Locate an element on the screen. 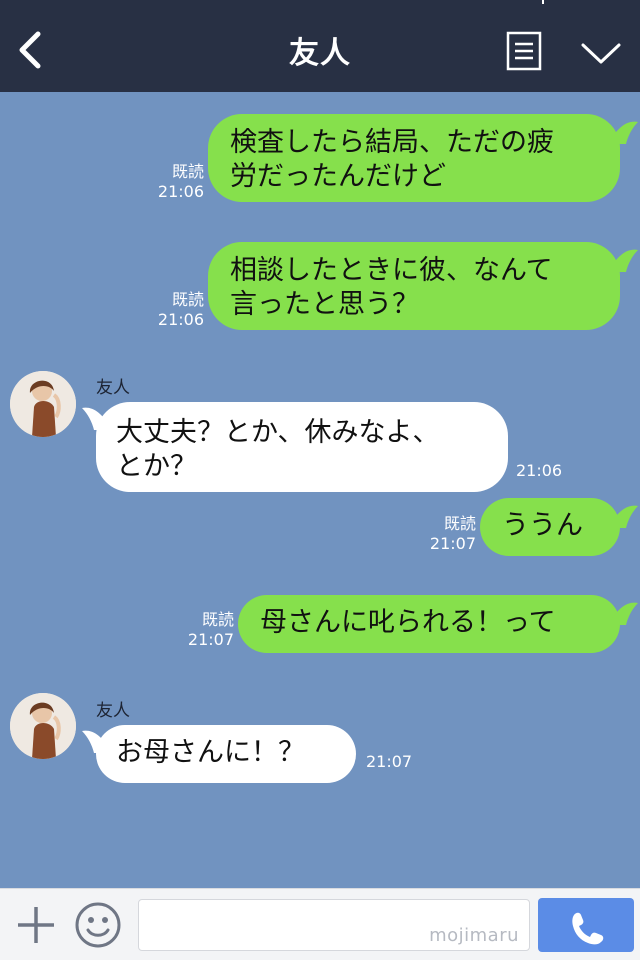  menu-button is located at coordinates (524, 51).